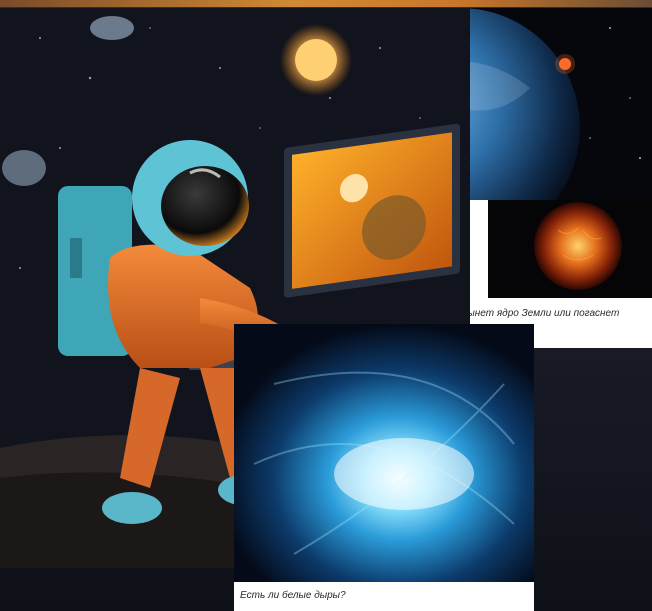  Describe the element at coordinates (384, 595) in the screenshot. I see `article-caption-white-hole: Есть ли белые дыры?` at that location.